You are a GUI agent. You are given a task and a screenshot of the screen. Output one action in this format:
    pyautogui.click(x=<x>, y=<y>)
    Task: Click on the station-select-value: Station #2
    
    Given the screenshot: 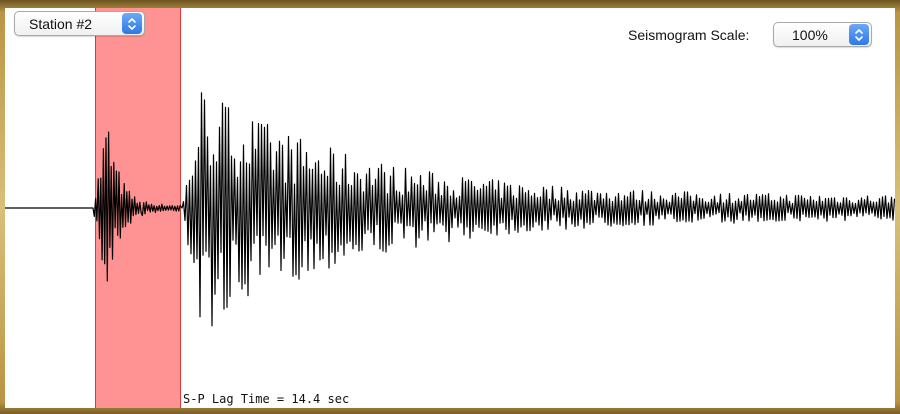 What is the action you would take?
    pyautogui.click(x=61, y=23)
    